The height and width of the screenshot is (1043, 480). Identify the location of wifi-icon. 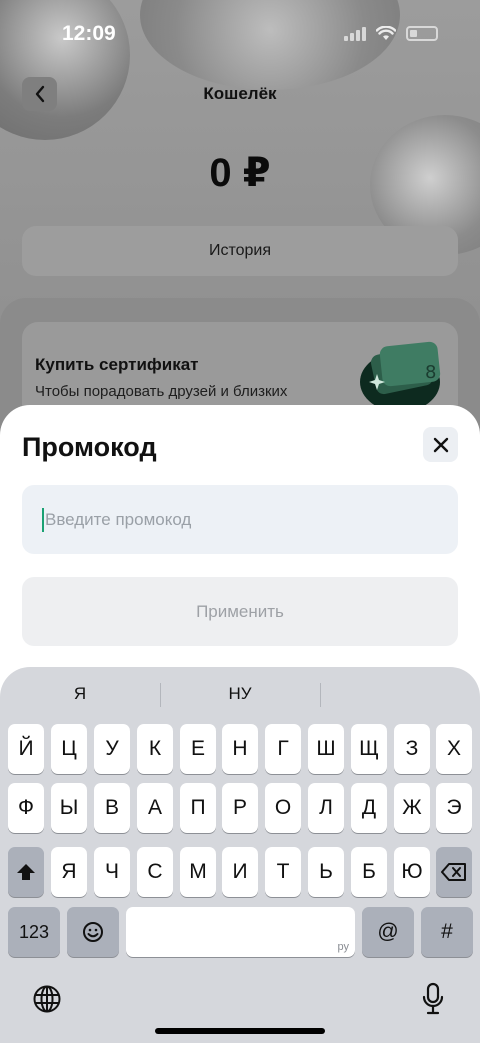
(386, 33).